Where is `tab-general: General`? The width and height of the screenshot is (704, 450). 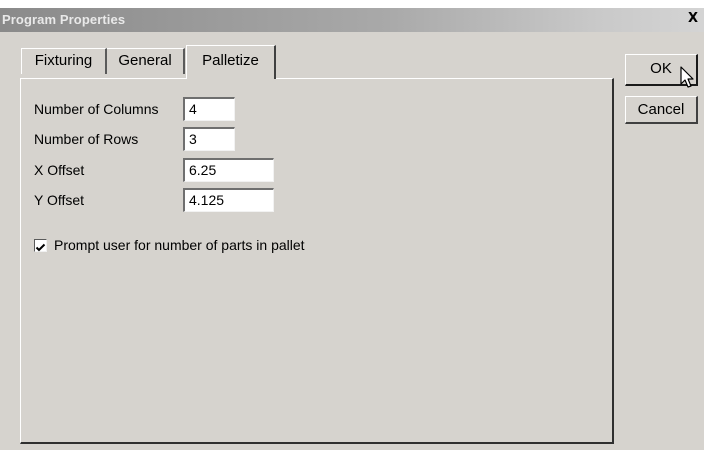
tab-general: General is located at coordinates (146, 61).